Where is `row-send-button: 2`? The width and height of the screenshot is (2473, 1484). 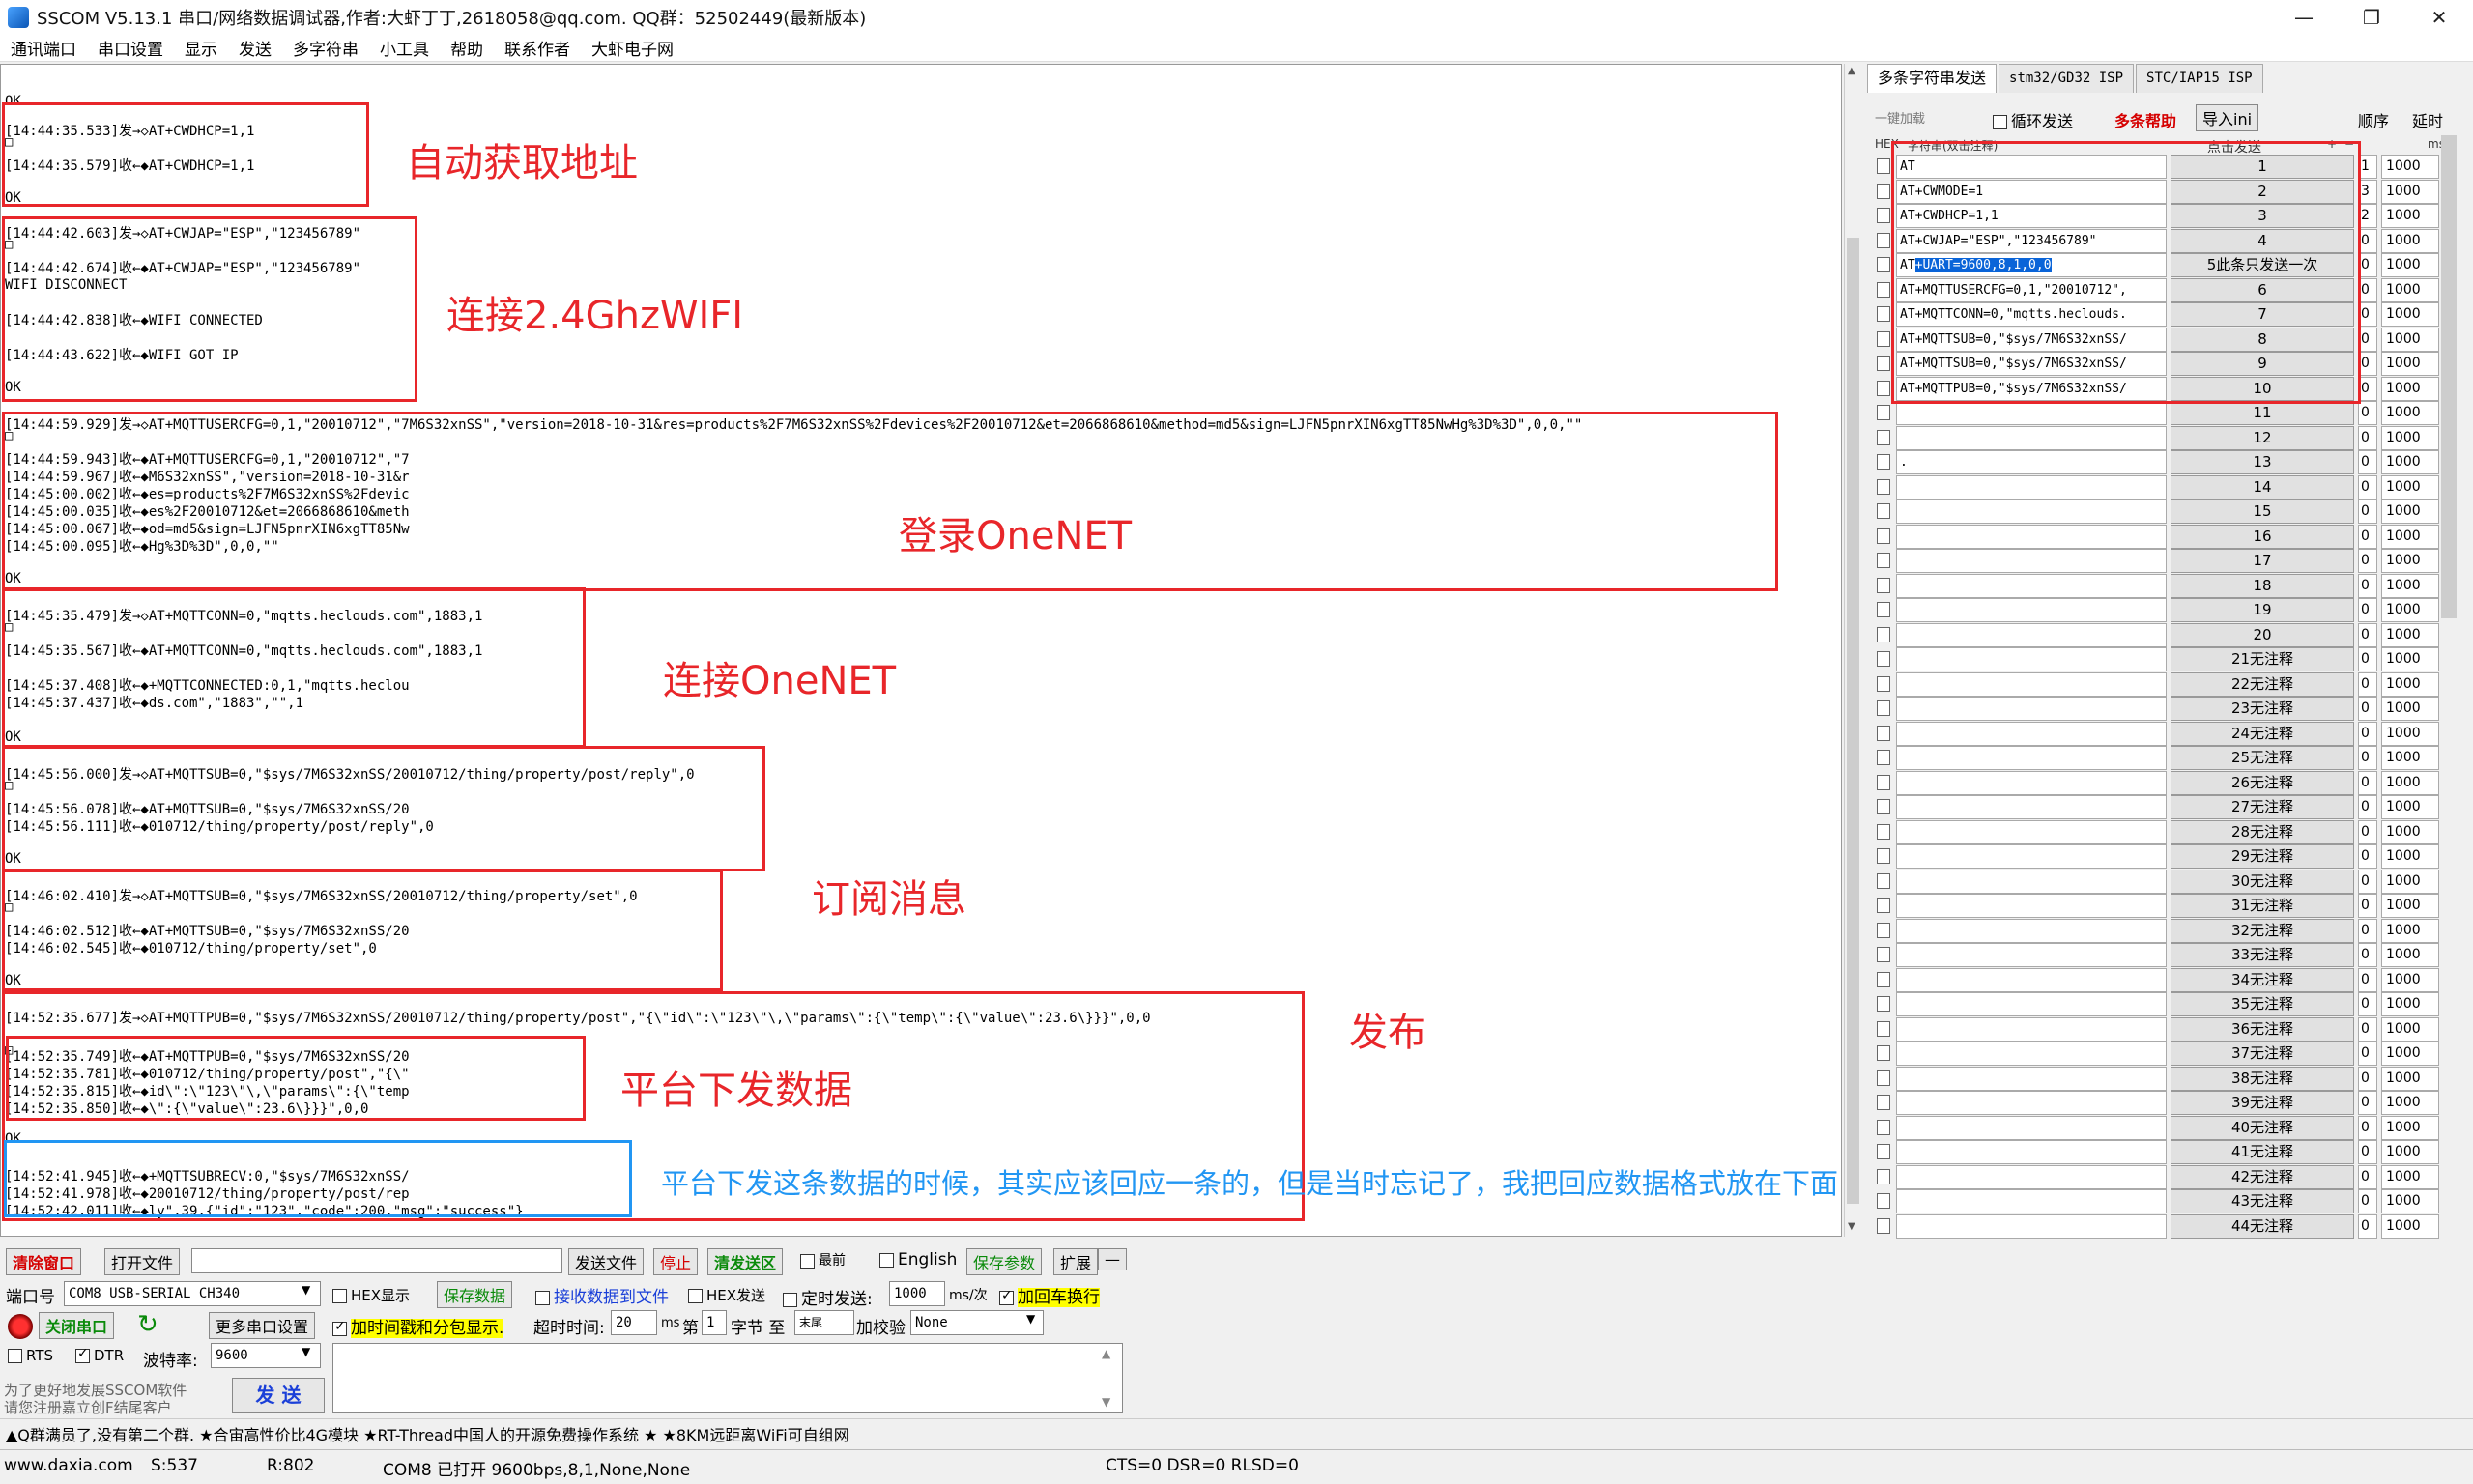
row-send-button: 2 is located at coordinates (2262, 192).